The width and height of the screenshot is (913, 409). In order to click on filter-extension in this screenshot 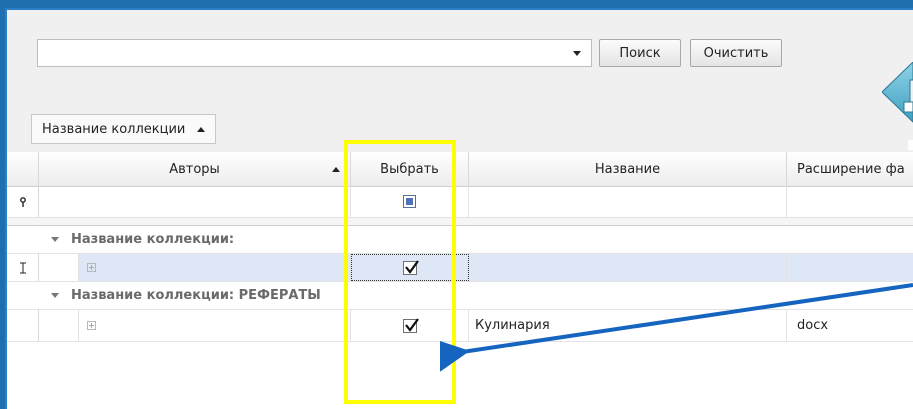, I will do `click(850, 201)`.